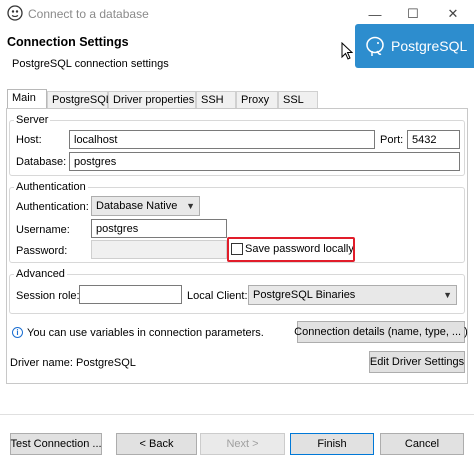 This screenshot has width=474, height=467. I want to click on authentication-group-label: Authentication, so click(51, 187).